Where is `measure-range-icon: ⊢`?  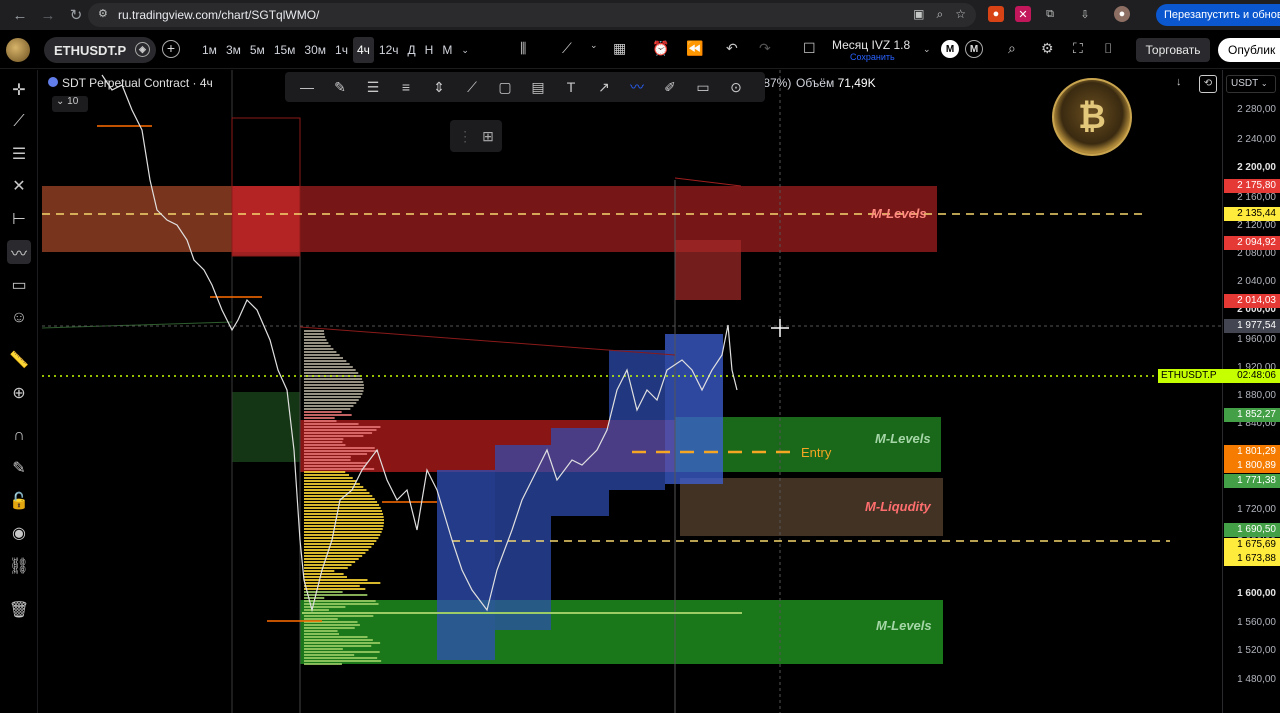 measure-range-icon: ⊢ is located at coordinates (19, 219).